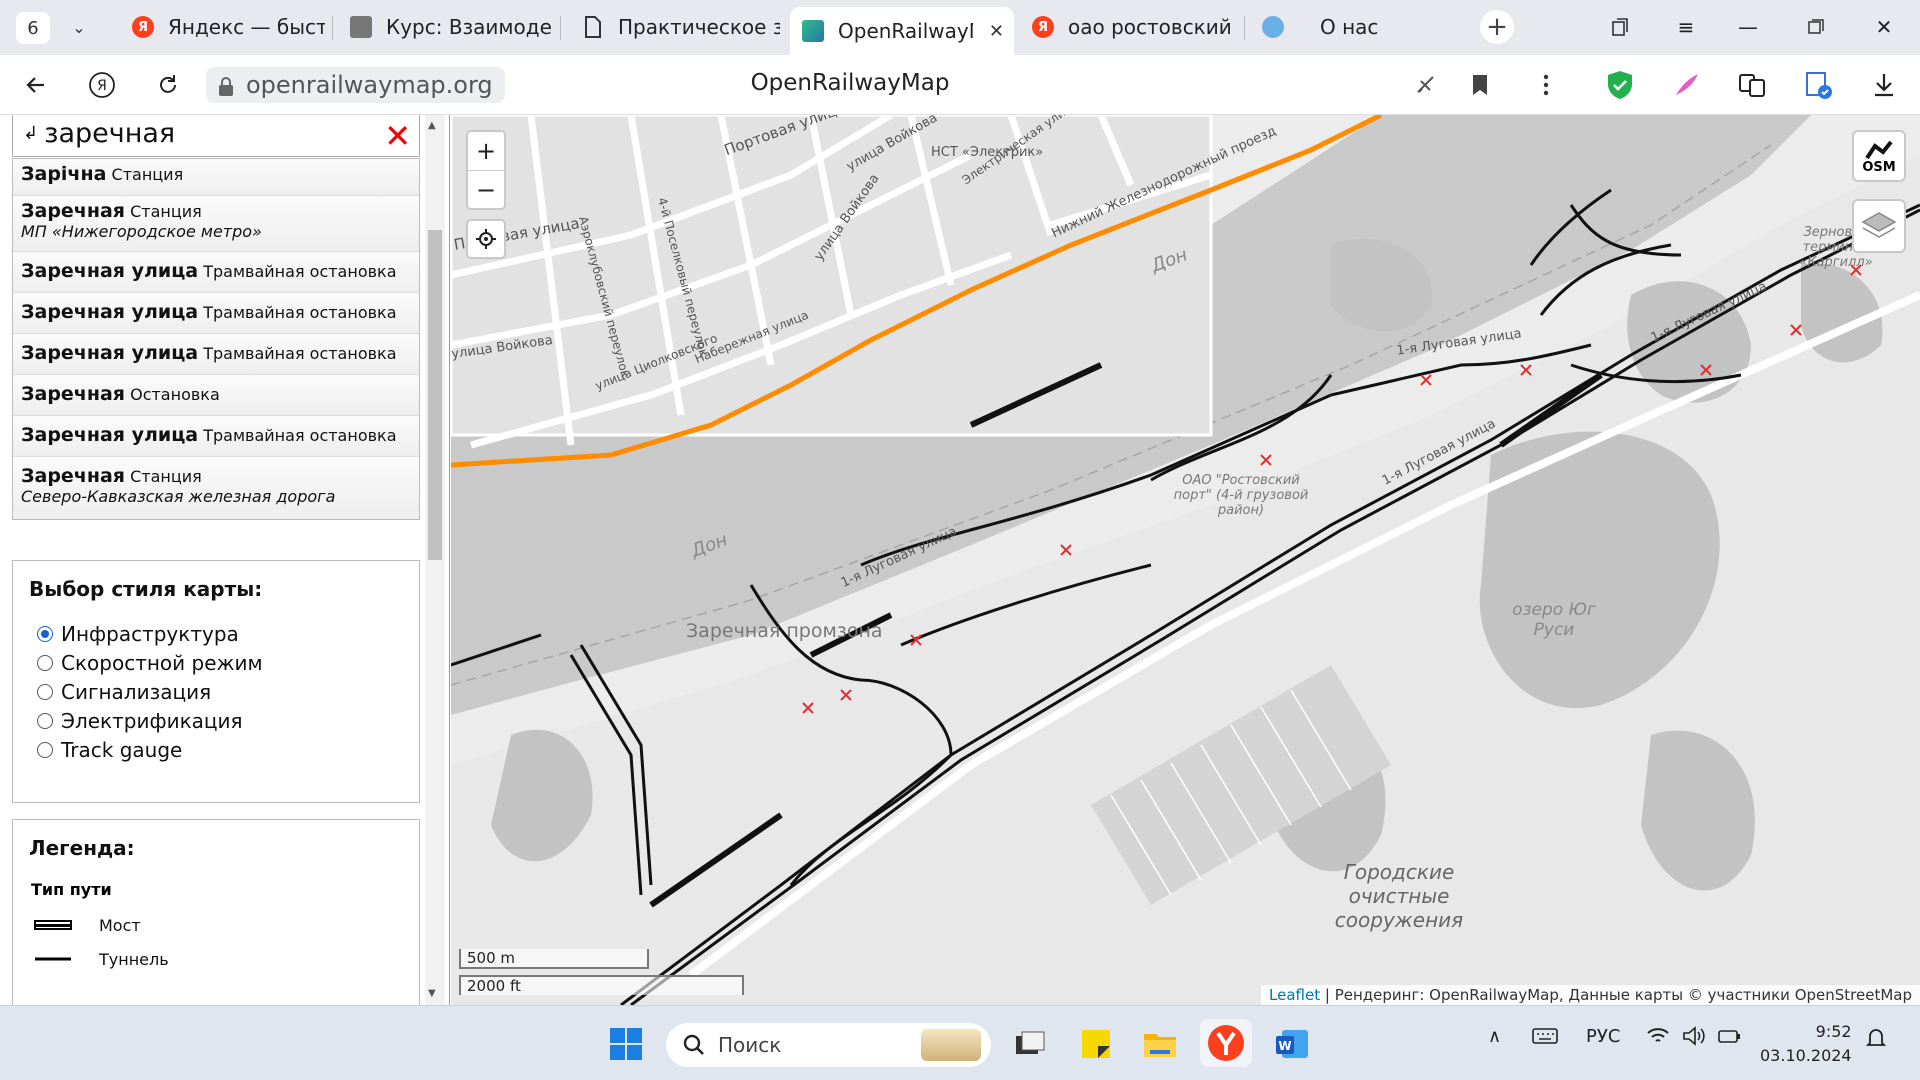 This screenshot has width=1920, height=1080. What do you see at coordinates (1806, 1044) in the screenshot?
I see `clock: 9:52 03.10.2024` at bounding box center [1806, 1044].